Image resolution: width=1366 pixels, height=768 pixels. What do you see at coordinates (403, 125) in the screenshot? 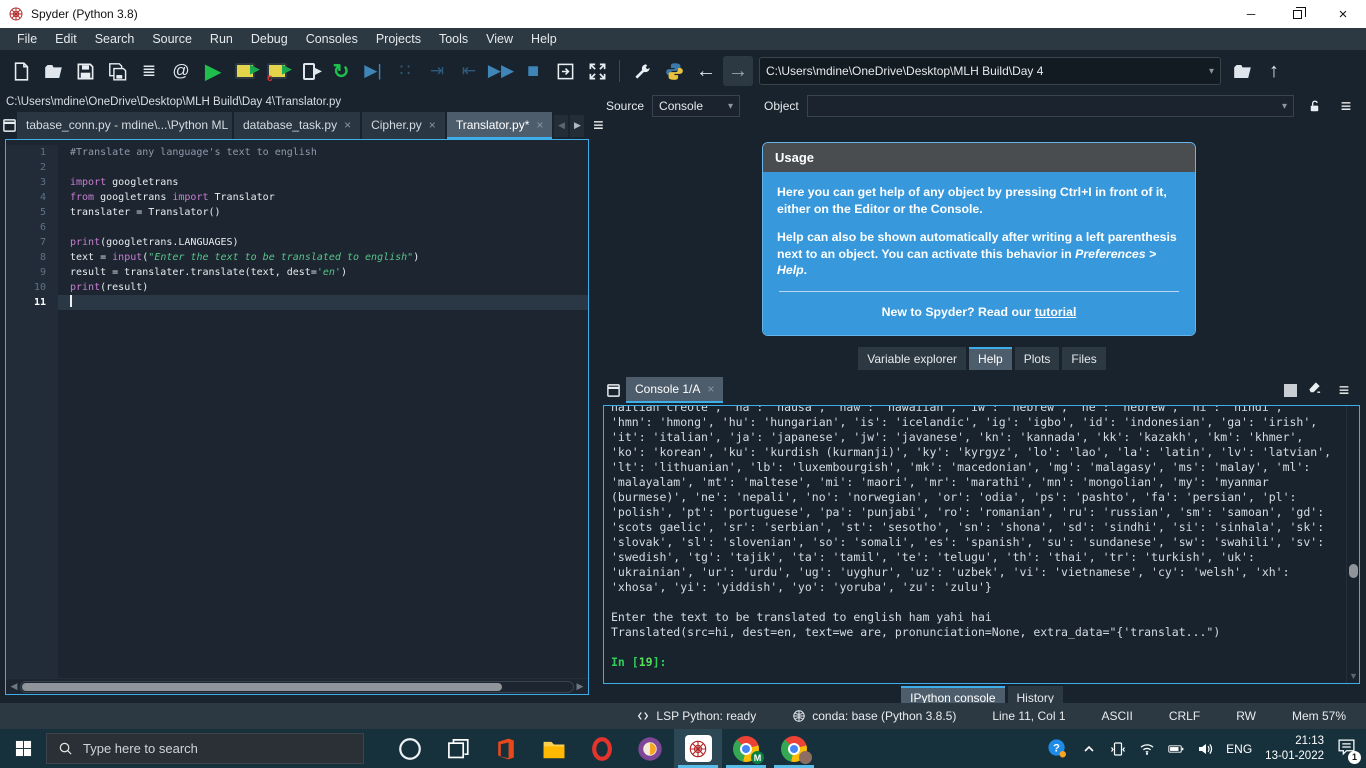
I see `editor-tab-2: Cipher.py ×` at bounding box center [403, 125].